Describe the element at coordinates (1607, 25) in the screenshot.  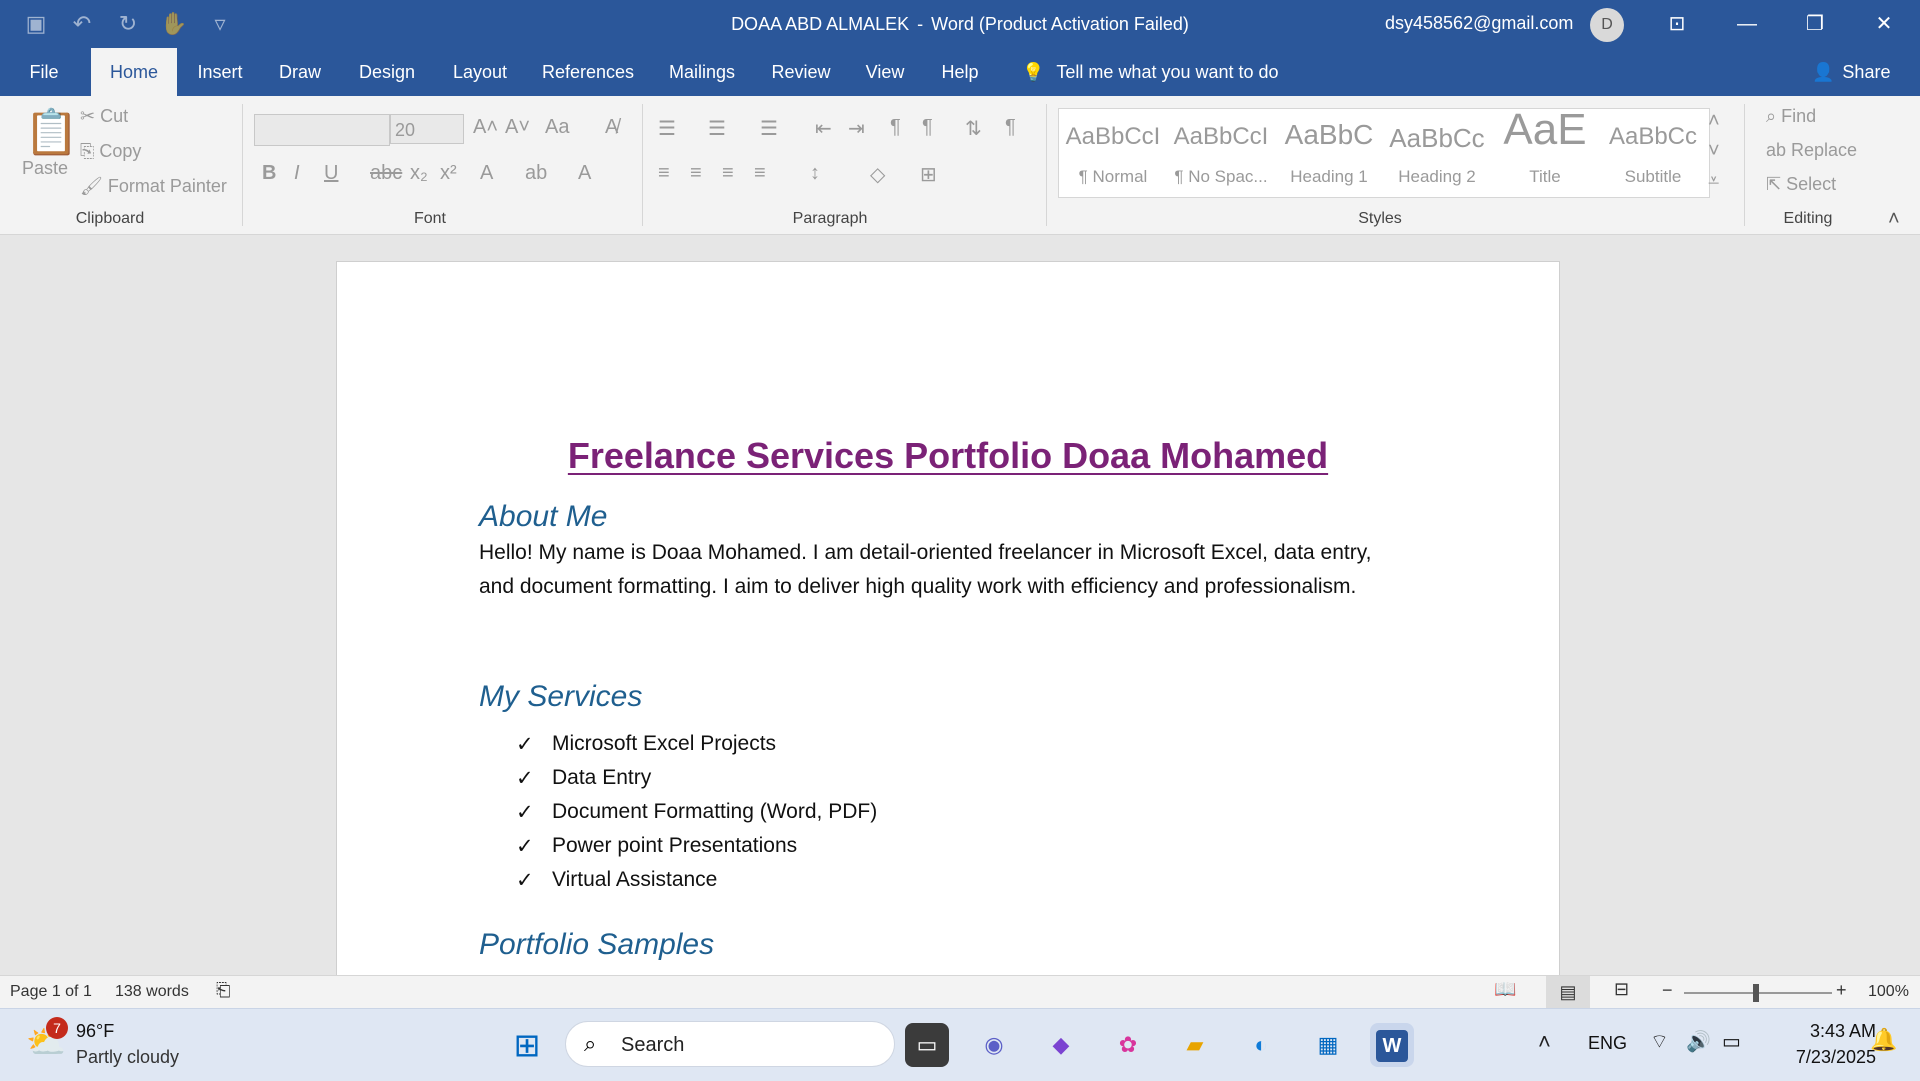
I see `avatar: D` at that location.